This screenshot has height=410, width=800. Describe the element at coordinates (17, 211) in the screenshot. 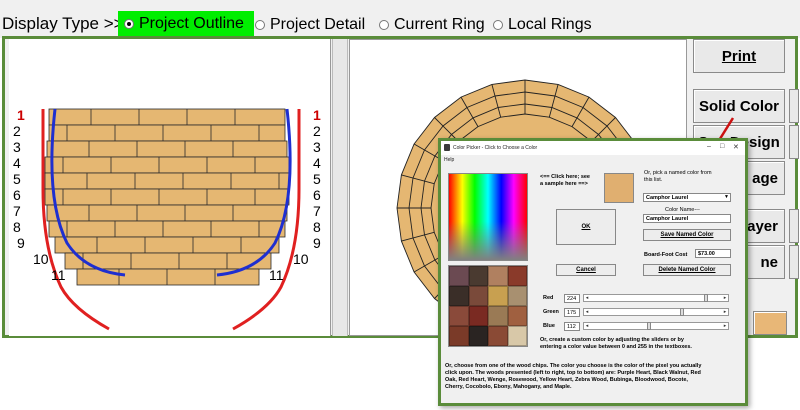

I see `ring-label-left: 7` at that location.